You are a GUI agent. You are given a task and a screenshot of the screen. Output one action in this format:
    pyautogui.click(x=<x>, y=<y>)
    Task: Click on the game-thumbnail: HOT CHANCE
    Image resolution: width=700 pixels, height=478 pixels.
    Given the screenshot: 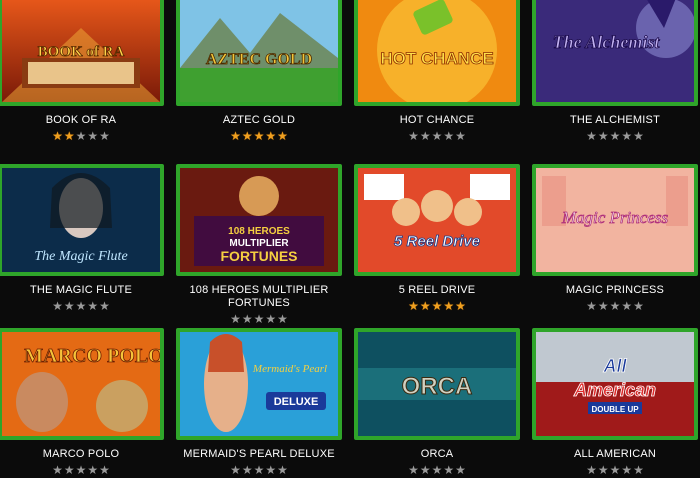 What is the action you would take?
    pyautogui.click(x=437, y=53)
    